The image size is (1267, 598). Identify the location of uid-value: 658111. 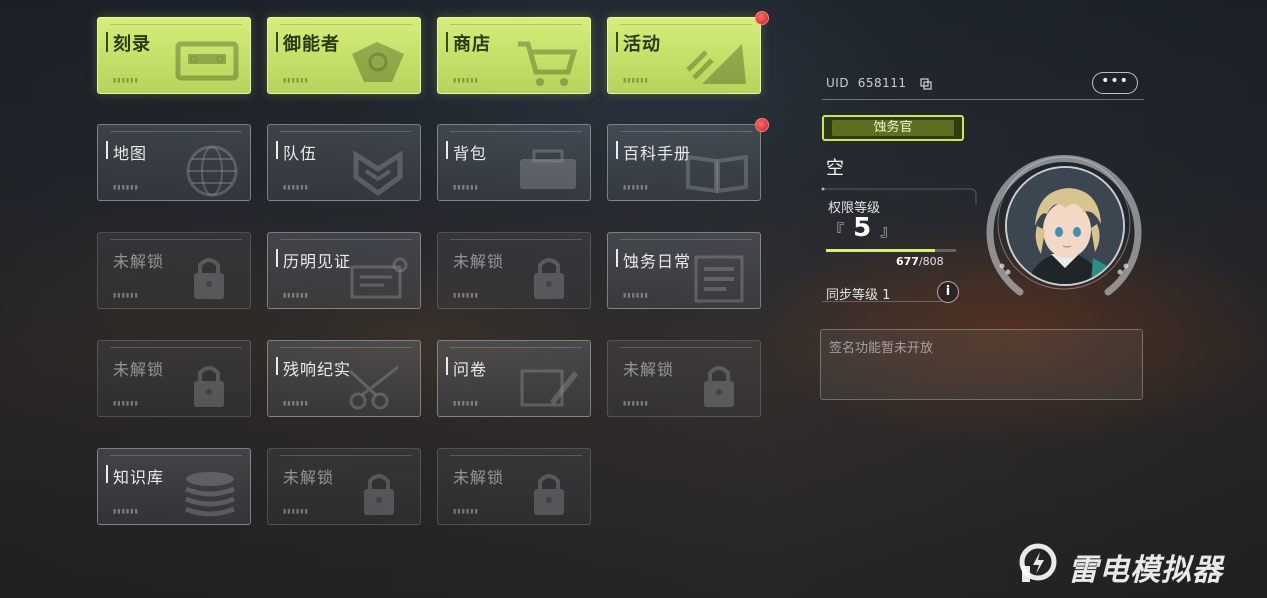
(882, 83).